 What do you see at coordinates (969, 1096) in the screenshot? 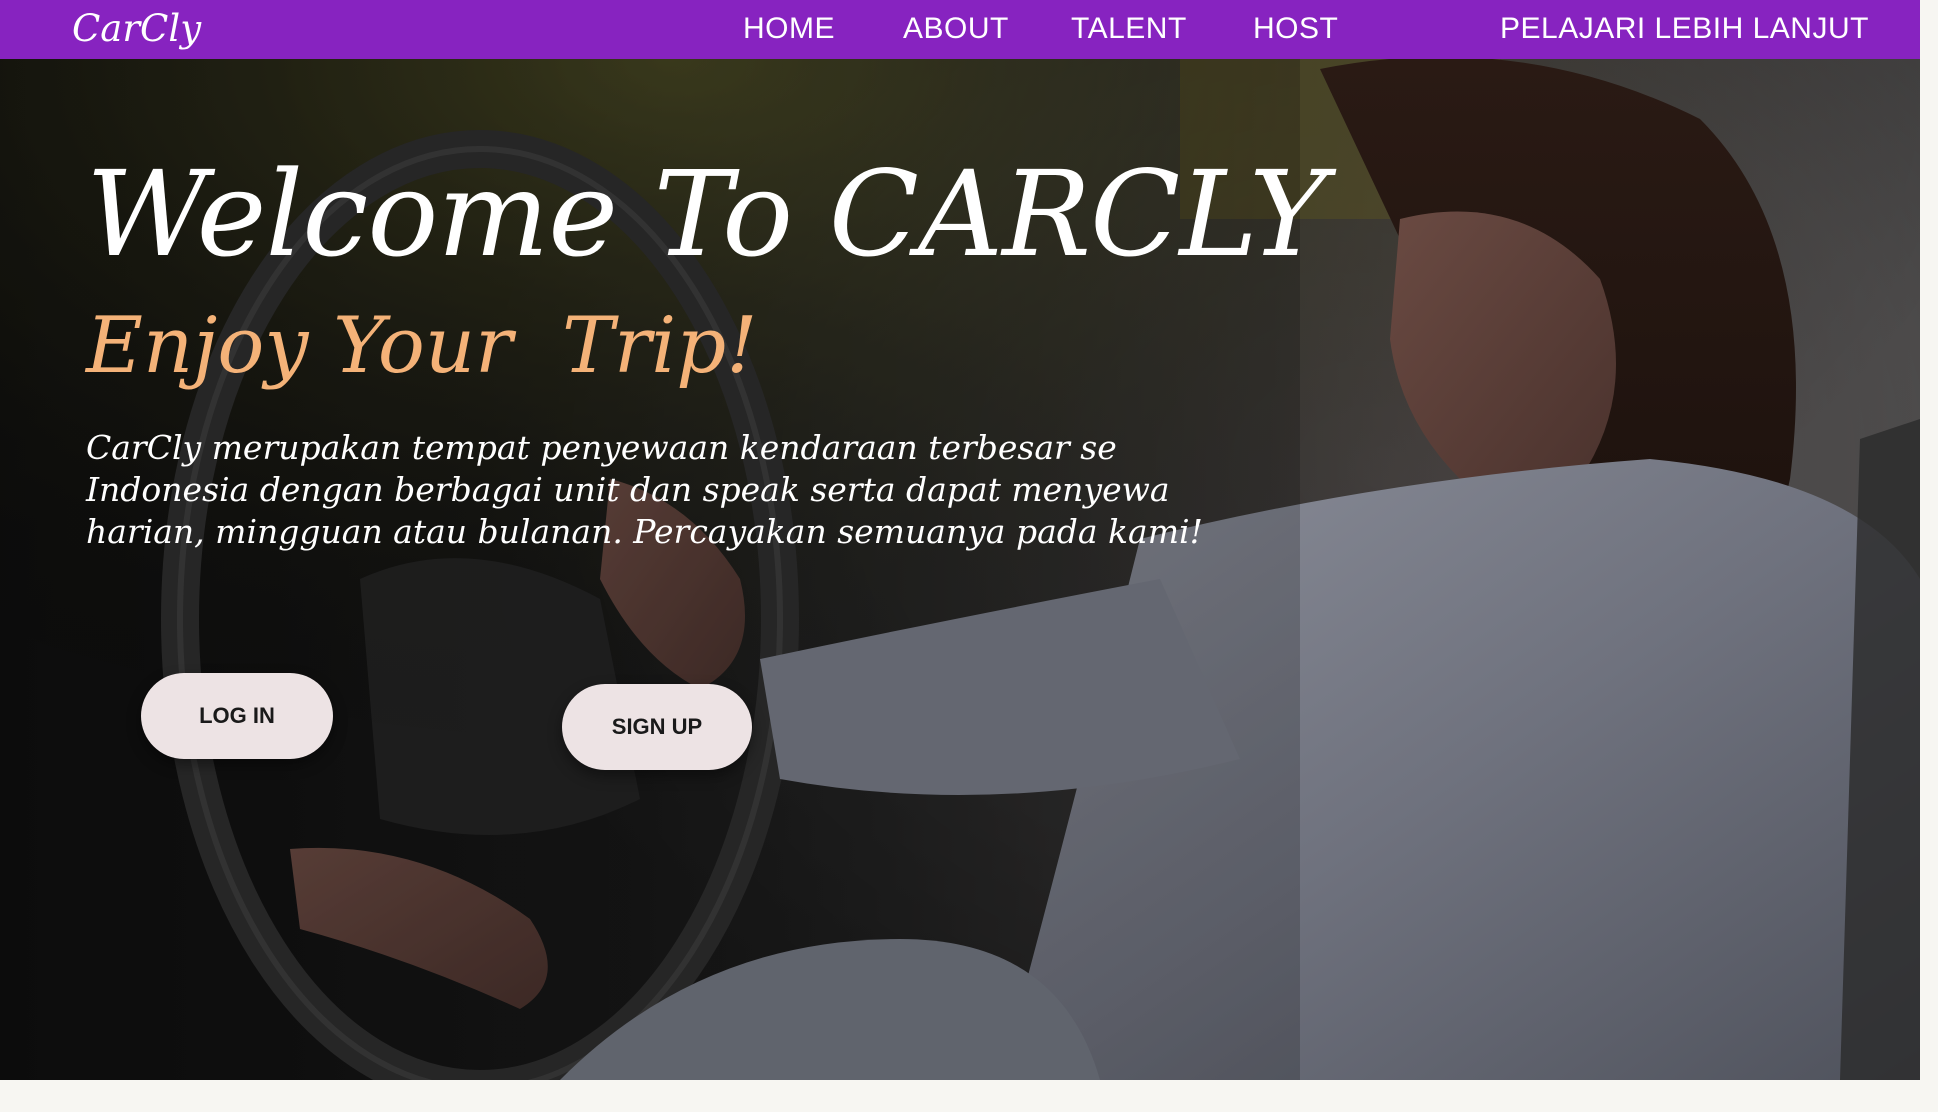
I see `page-bottom-strip` at bounding box center [969, 1096].